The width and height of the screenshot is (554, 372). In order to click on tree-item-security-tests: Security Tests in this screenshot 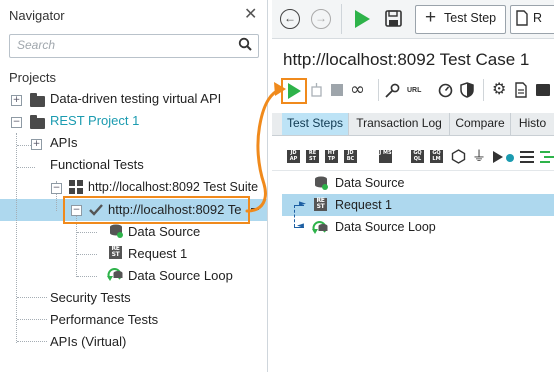, I will do `click(90, 298)`.